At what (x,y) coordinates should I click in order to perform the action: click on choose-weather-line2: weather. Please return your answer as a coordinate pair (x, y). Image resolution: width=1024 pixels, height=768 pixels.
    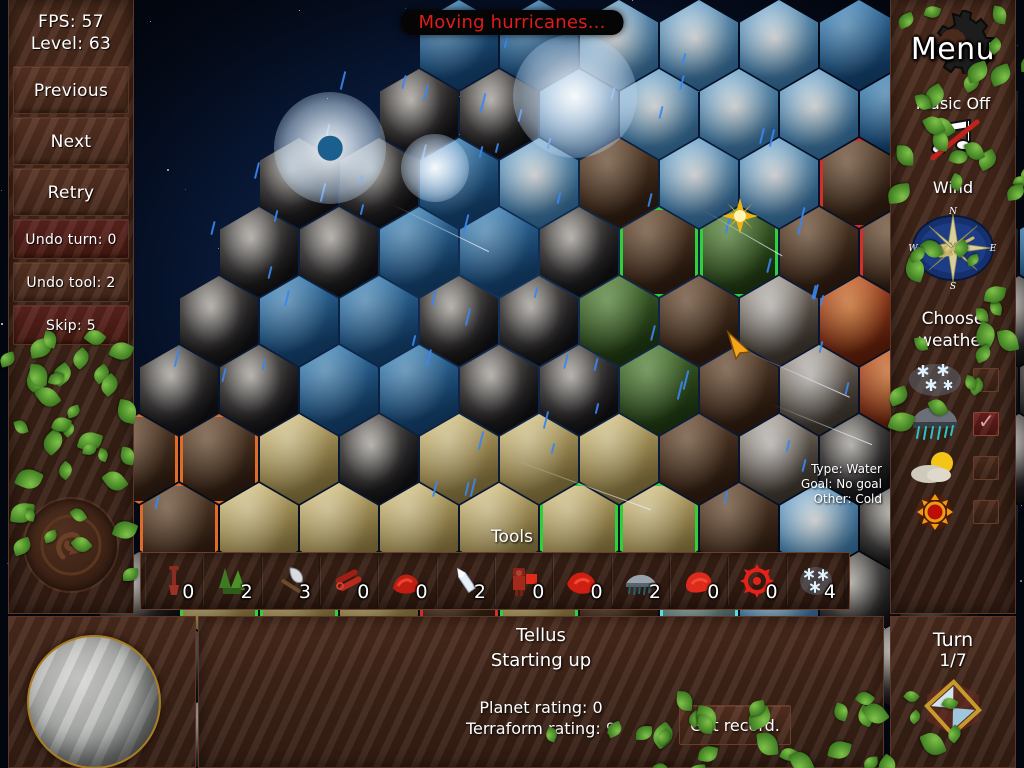
    Looking at the image, I should click on (953, 341).